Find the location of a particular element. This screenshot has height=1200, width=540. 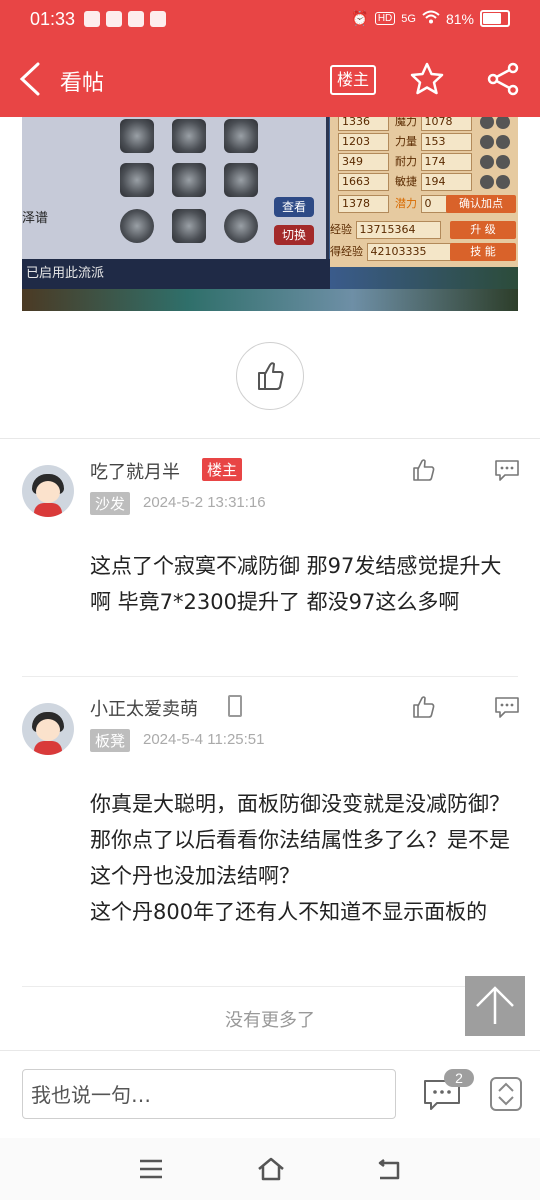

back-arrow-icon is located at coordinates (29, 79).